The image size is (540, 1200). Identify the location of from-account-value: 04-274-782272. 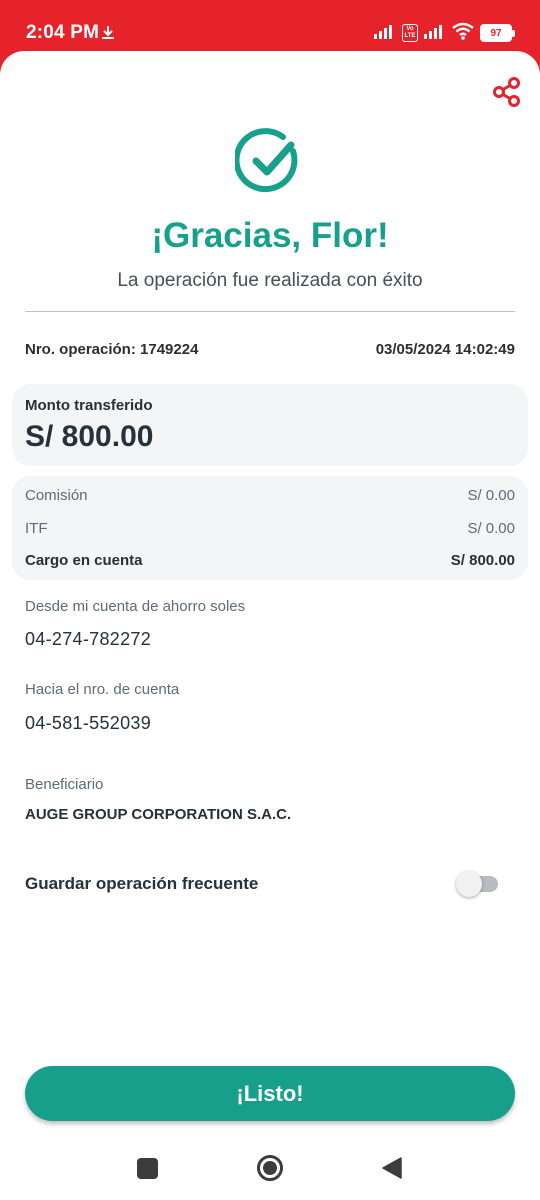
(88, 639).